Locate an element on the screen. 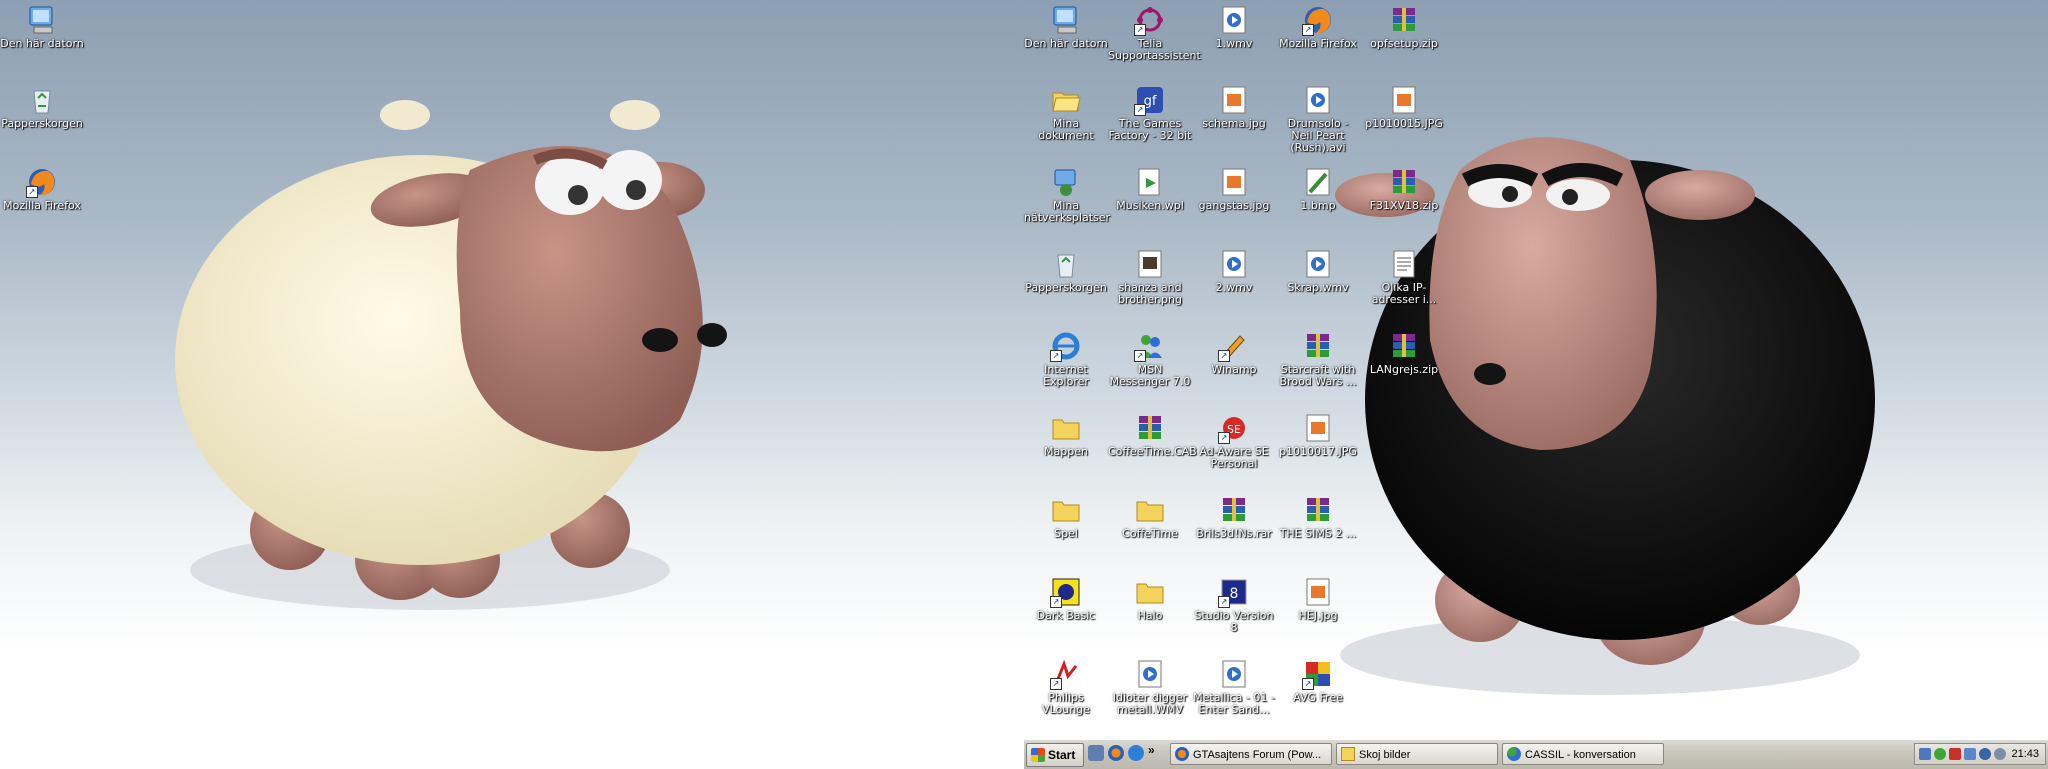 The width and height of the screenshot is (2048, 769). desktop-icon: Den här datorn is located at coordinates (1066, 27).